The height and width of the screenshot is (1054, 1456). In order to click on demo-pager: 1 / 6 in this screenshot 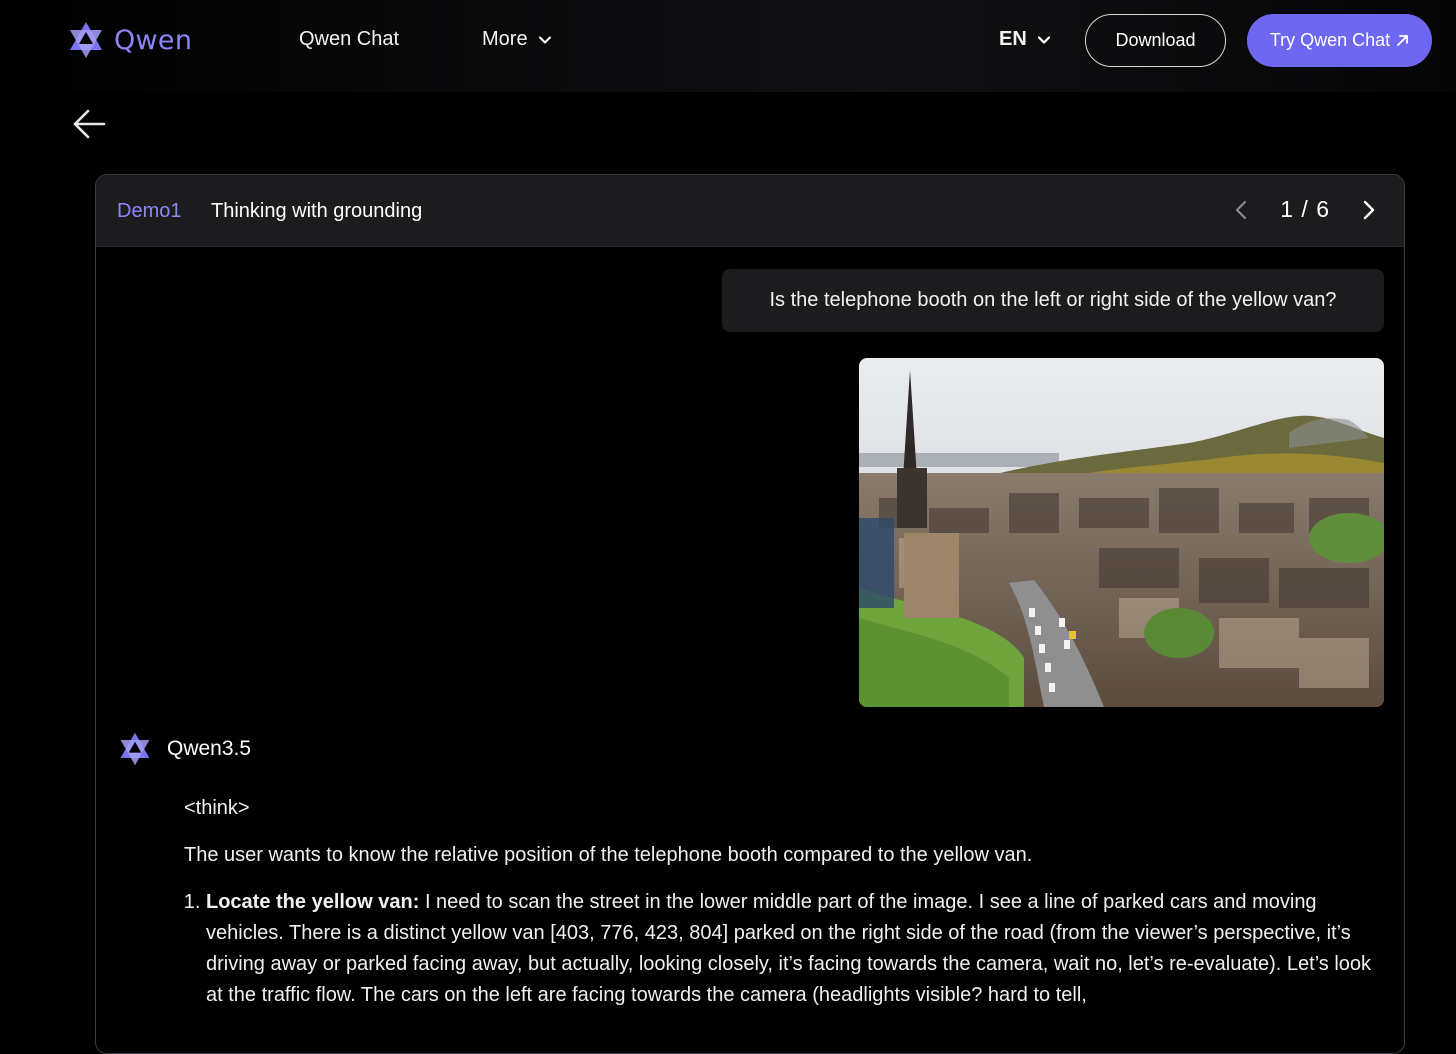, I will do `click(1305, 209)`.